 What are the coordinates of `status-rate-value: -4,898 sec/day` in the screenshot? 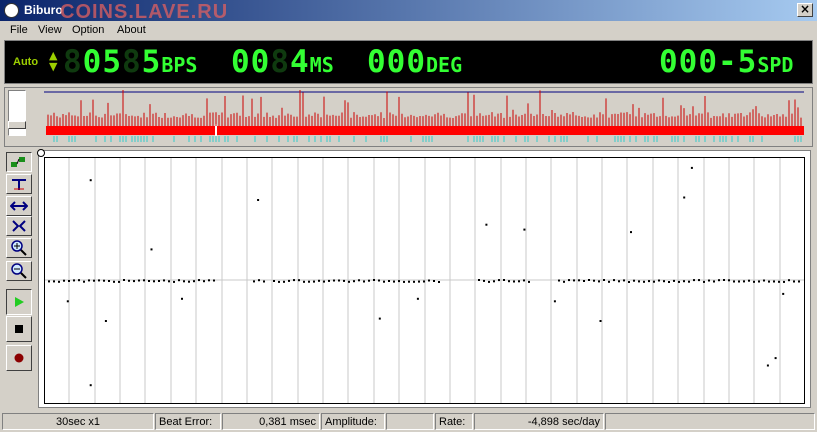 It's located at (539, 421).